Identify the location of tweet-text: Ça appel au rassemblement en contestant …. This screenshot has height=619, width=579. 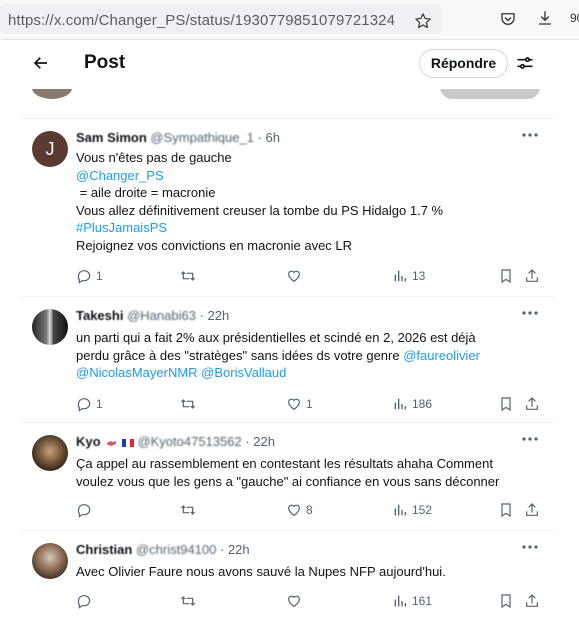
(308, 472).